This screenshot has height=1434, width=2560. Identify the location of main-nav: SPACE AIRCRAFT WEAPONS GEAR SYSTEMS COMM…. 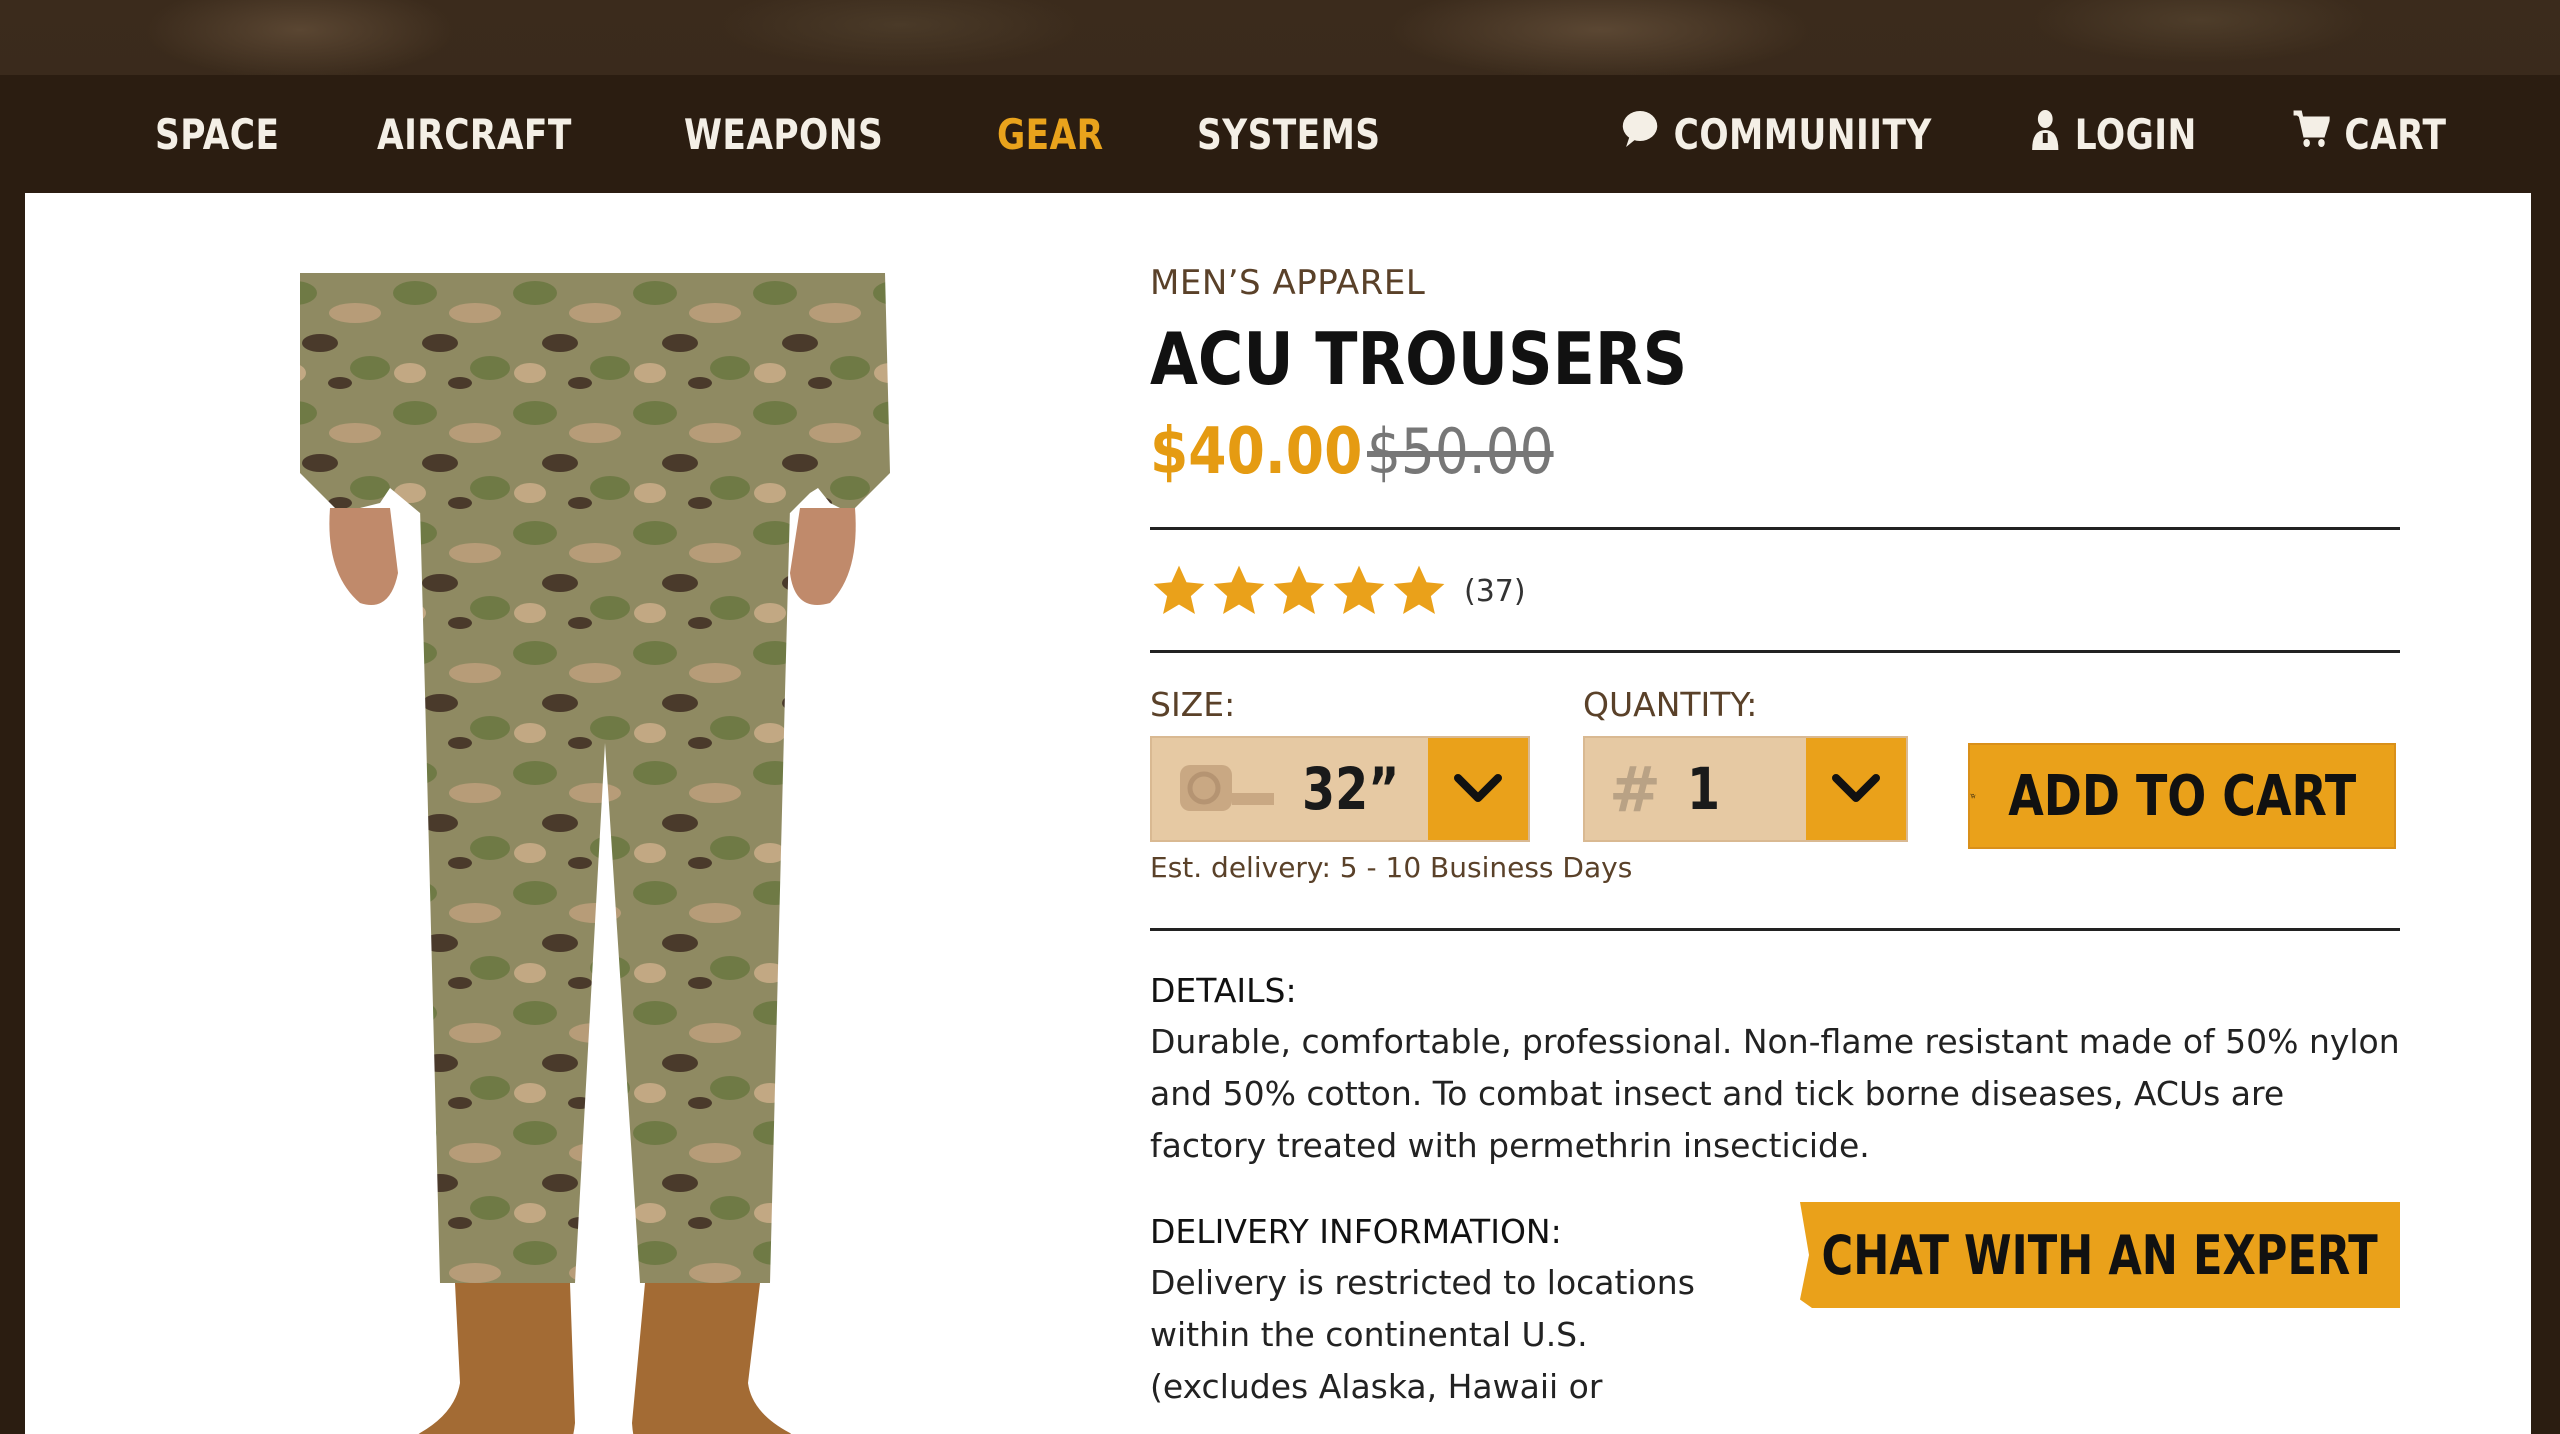
(1278, 134).